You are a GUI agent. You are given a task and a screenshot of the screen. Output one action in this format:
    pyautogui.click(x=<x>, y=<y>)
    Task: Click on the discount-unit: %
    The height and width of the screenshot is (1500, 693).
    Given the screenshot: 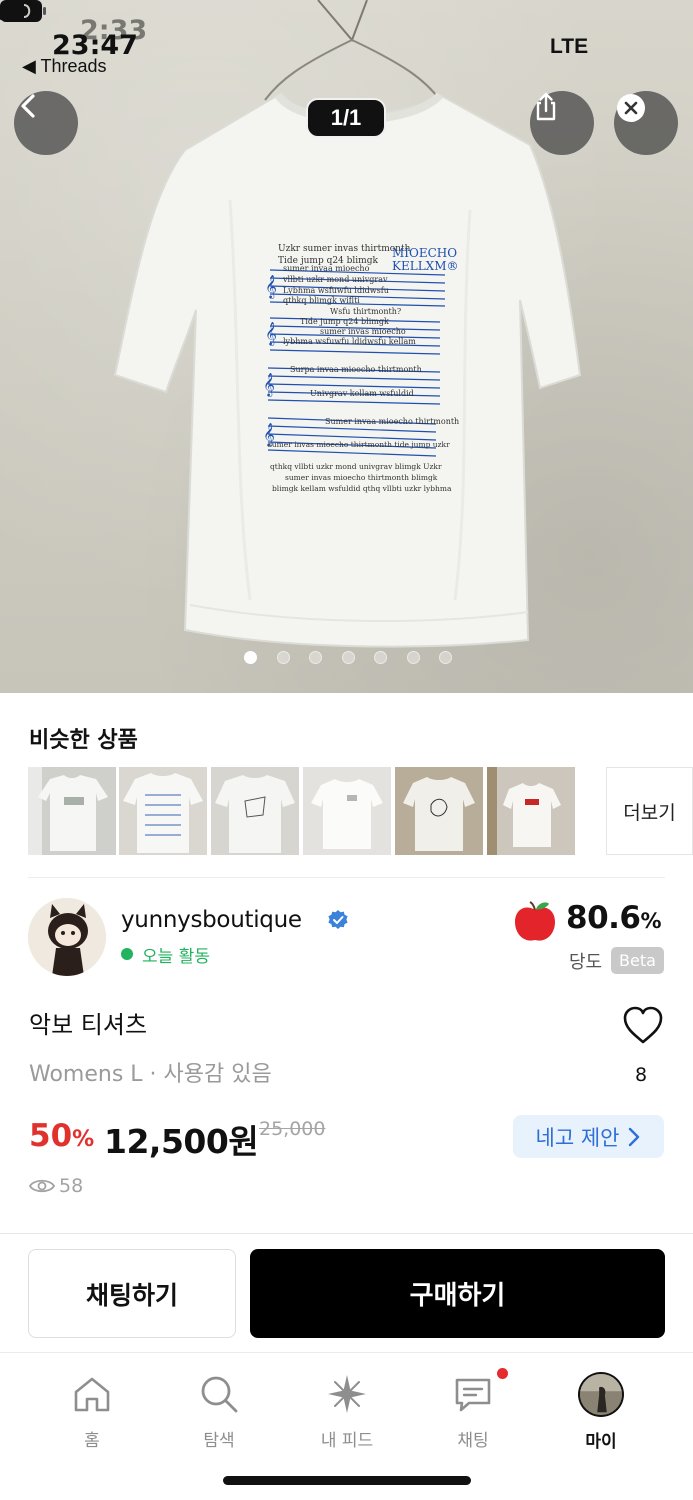 What is the action you would take?
    pyautogui.click(x=83, y=1139)
    